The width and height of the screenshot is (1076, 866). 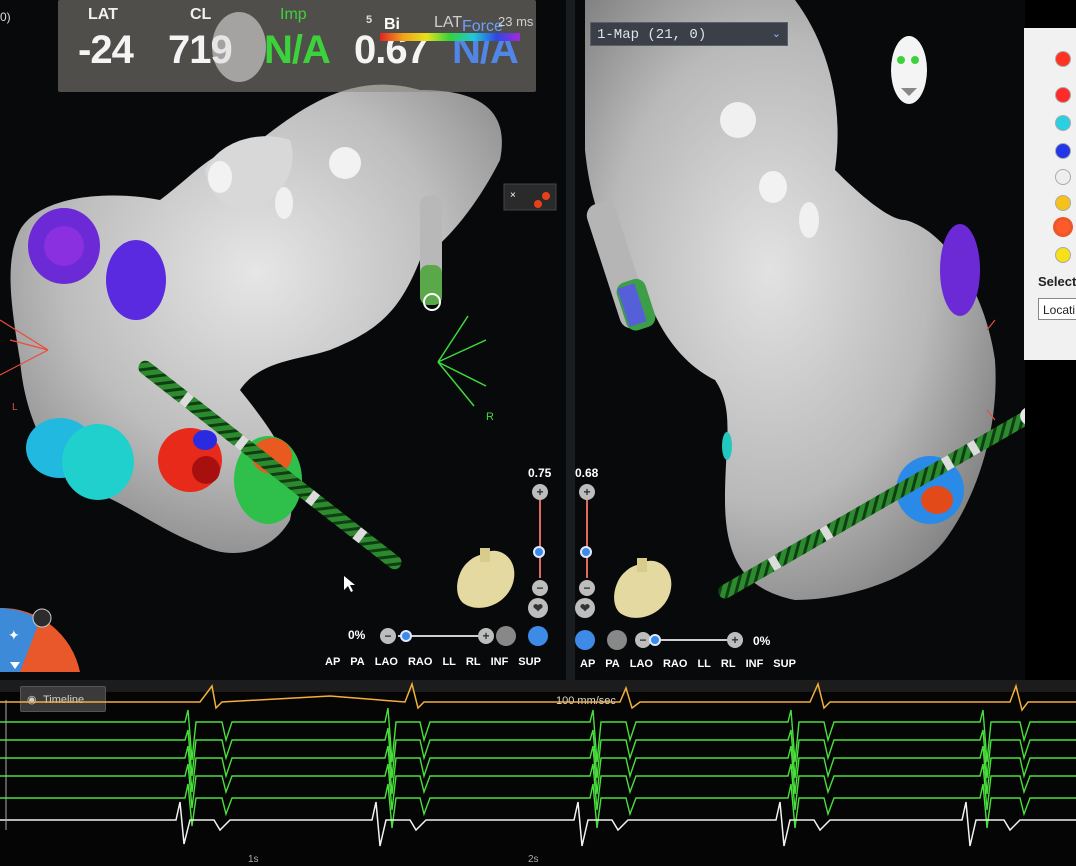 What do you see at coordinates (253, 859) in the screenshot?
I see `time-marker-1s: 1s` at bounding box center [253, 859].